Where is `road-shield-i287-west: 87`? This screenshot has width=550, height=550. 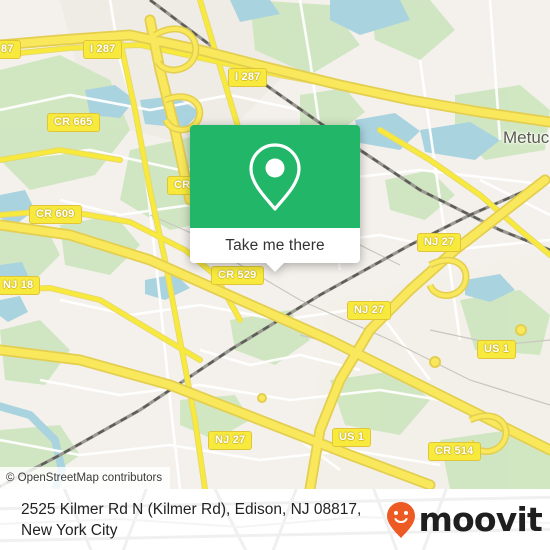 road-shield-i287-west: 87 is located at coordinates (10, 49).